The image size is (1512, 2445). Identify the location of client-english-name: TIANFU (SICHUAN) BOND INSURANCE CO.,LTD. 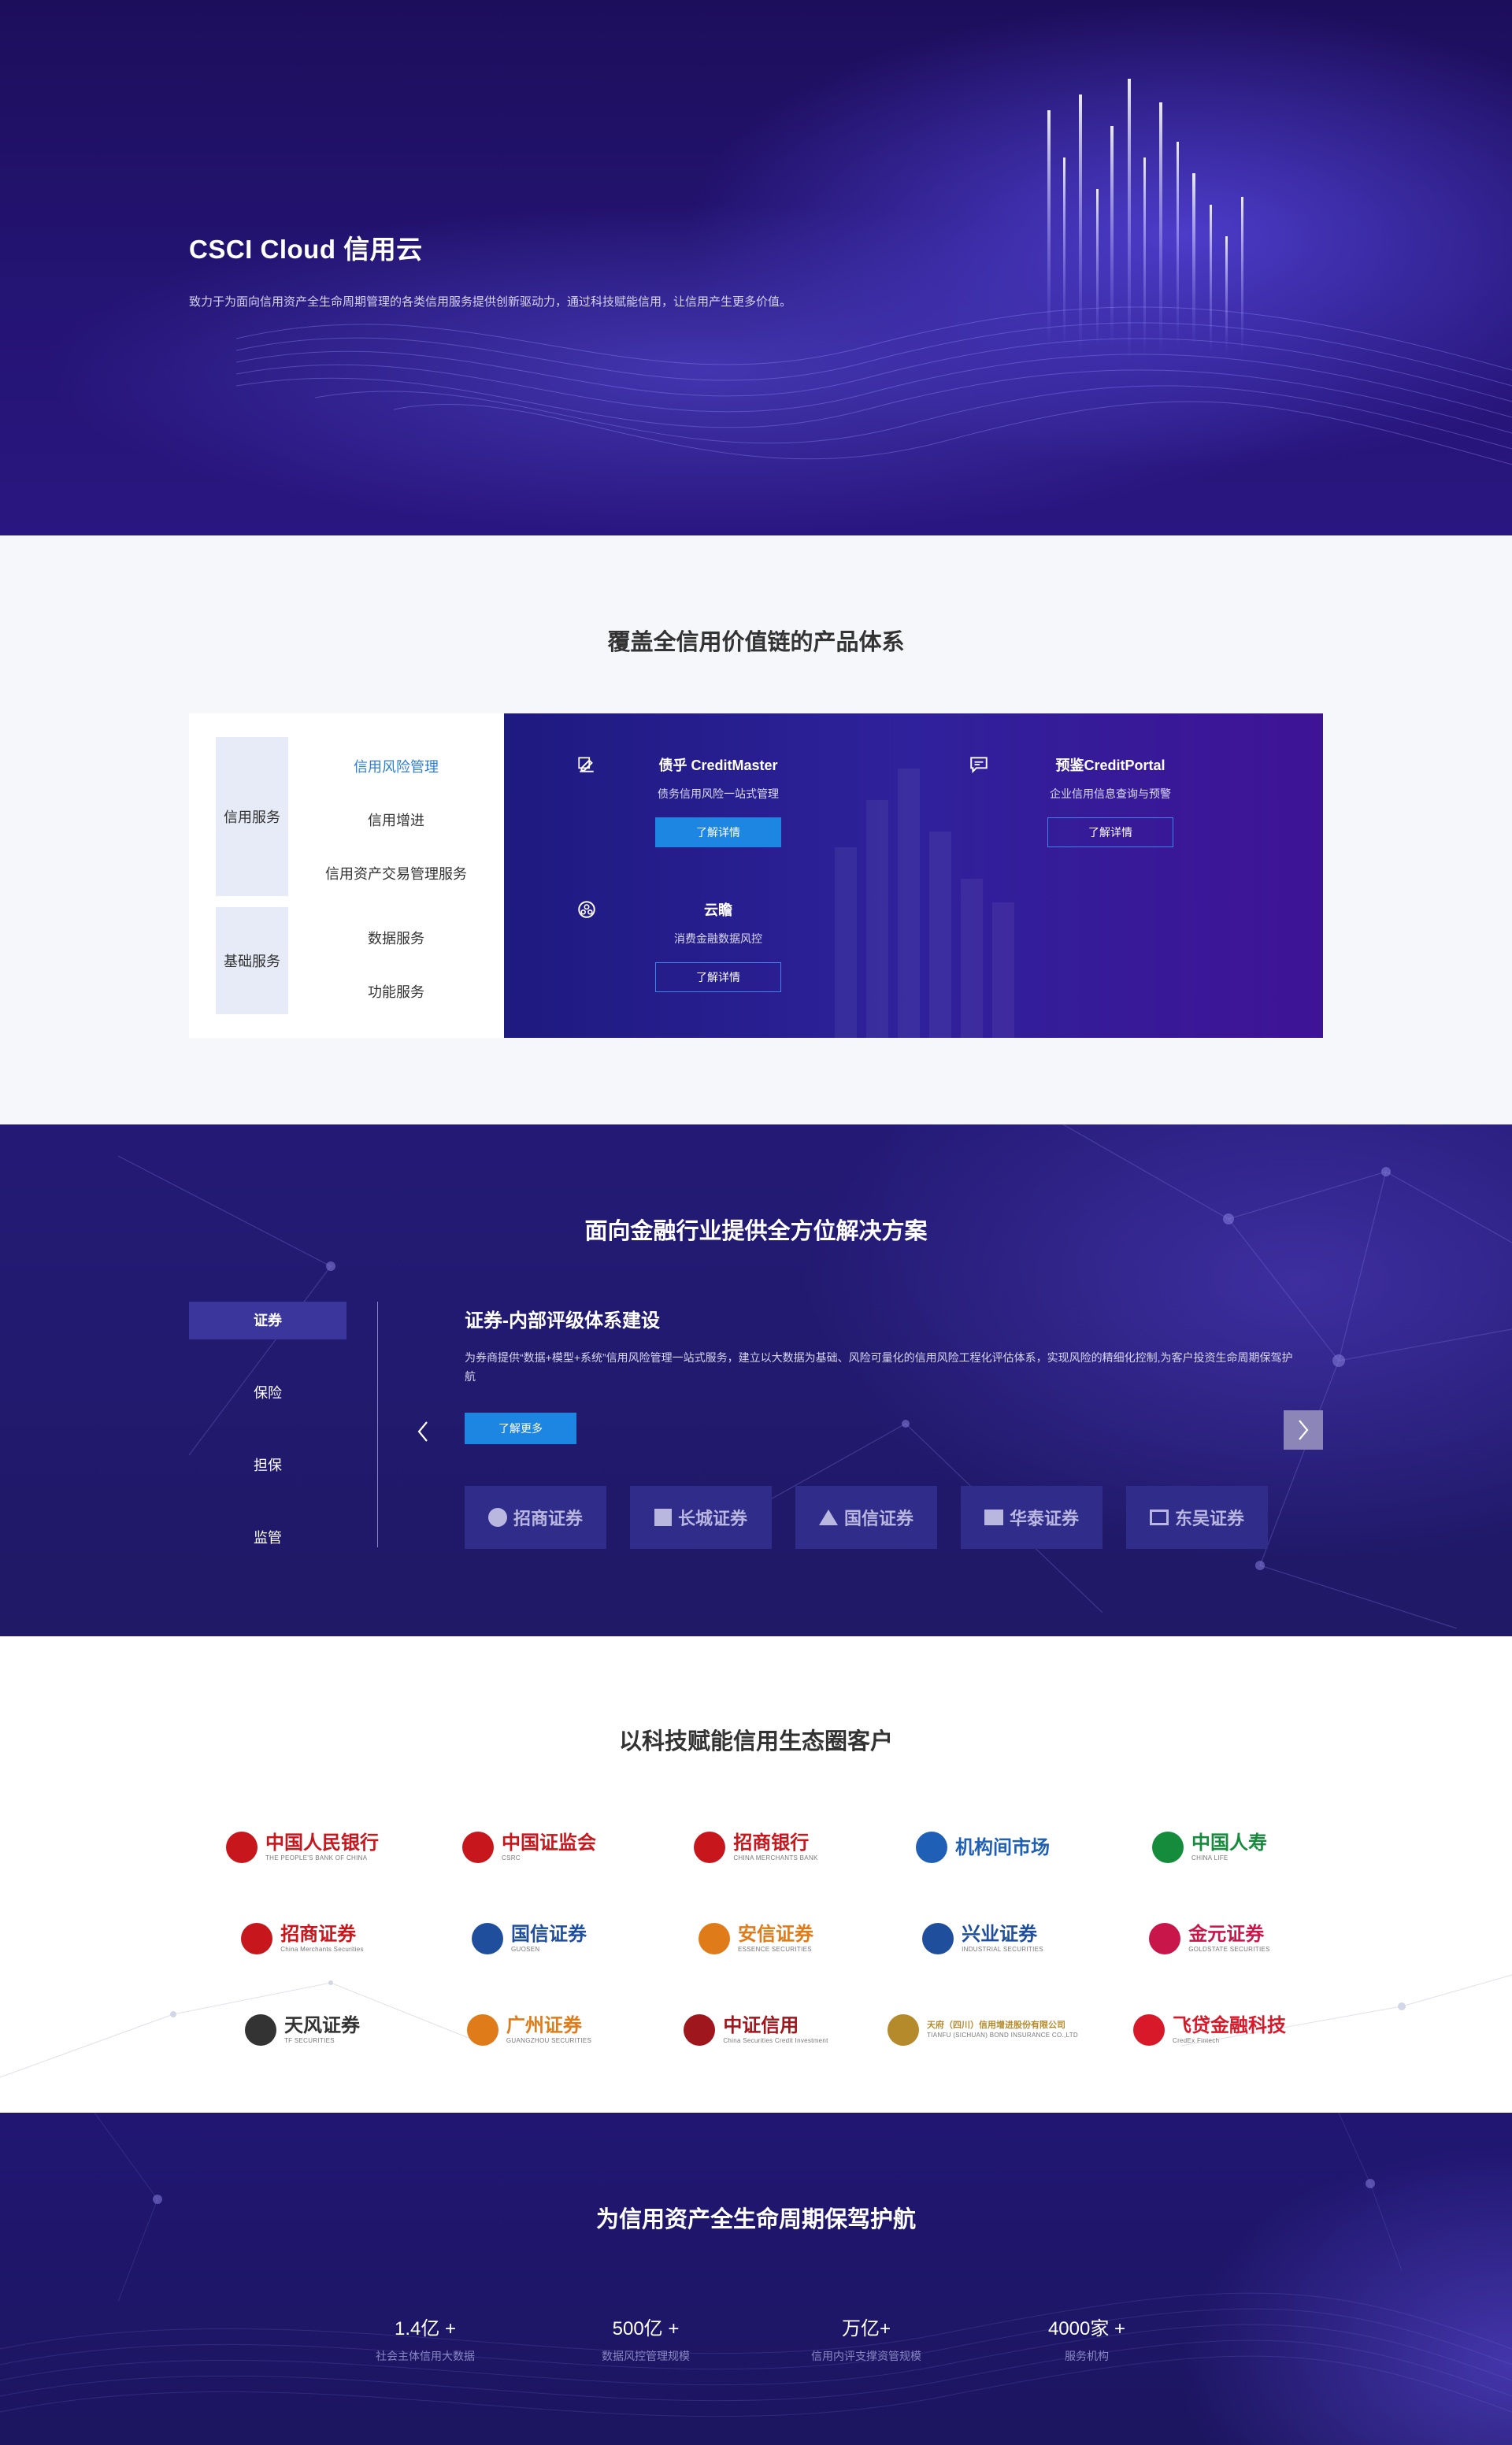
(1002, 2035).